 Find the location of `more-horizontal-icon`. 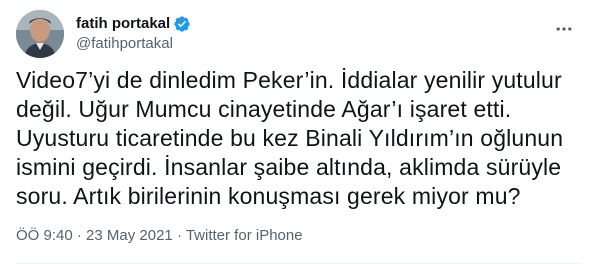

more-horizontal-icon is located at coordinates (564, 29).